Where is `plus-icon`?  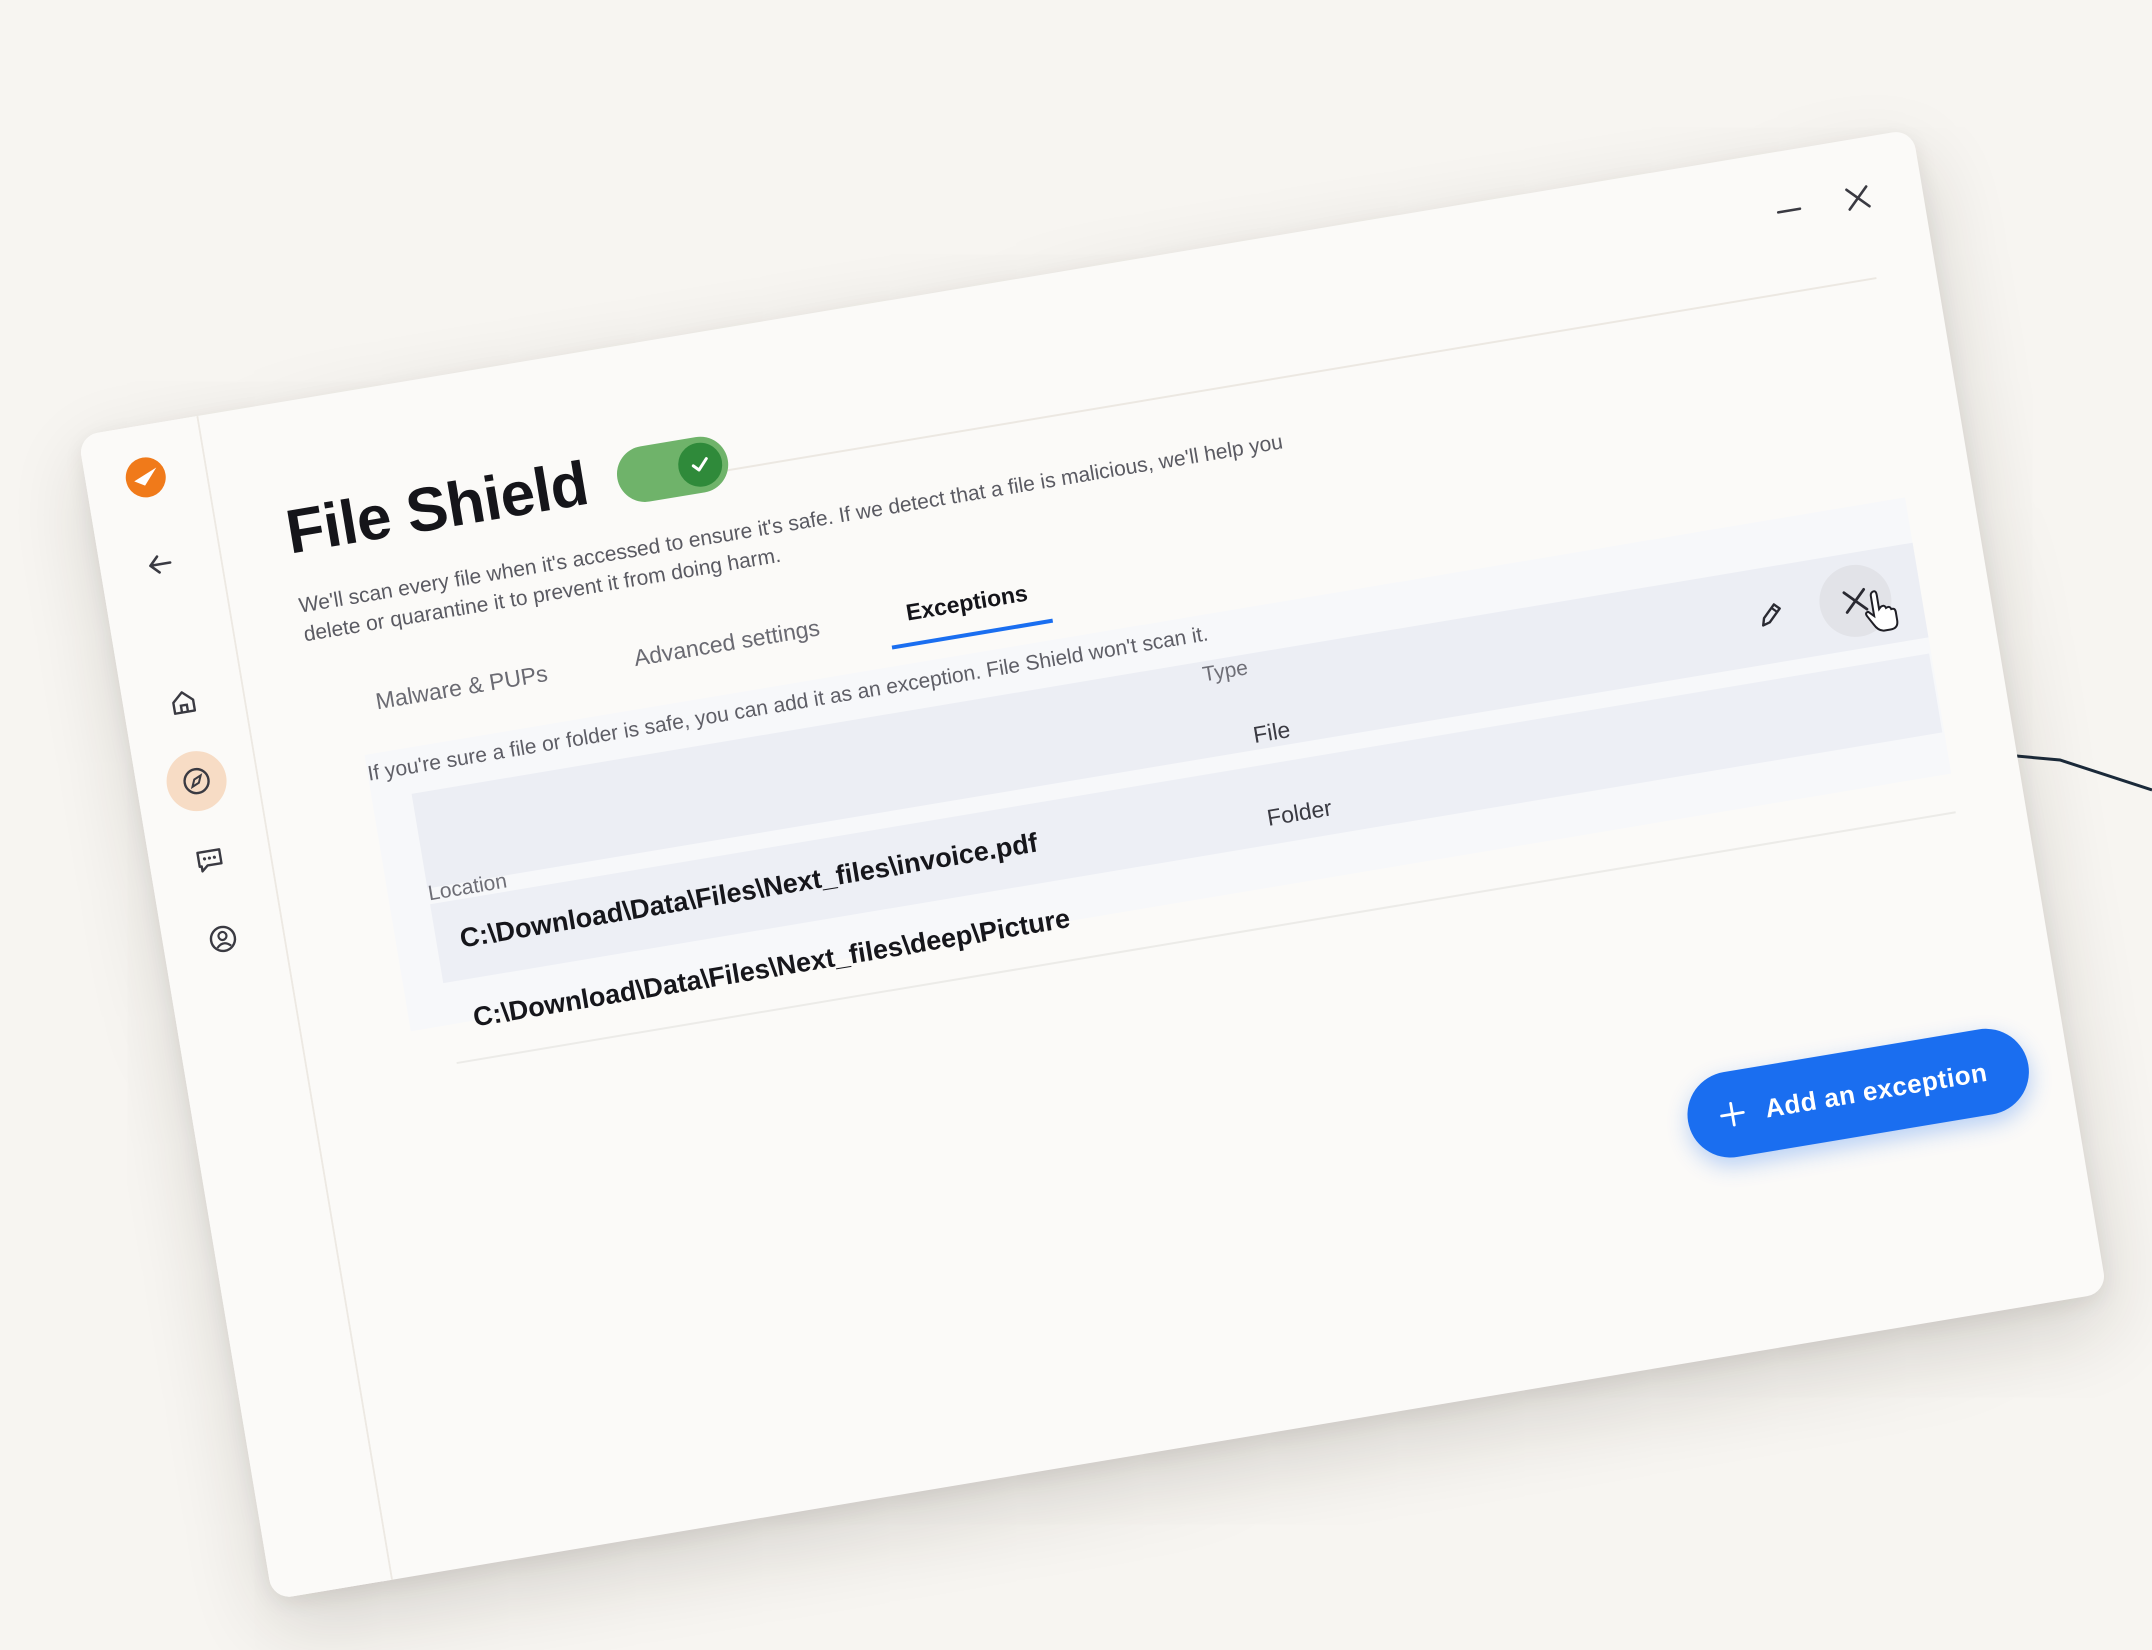
plus-icon is located at coordinates (1732, 1114).